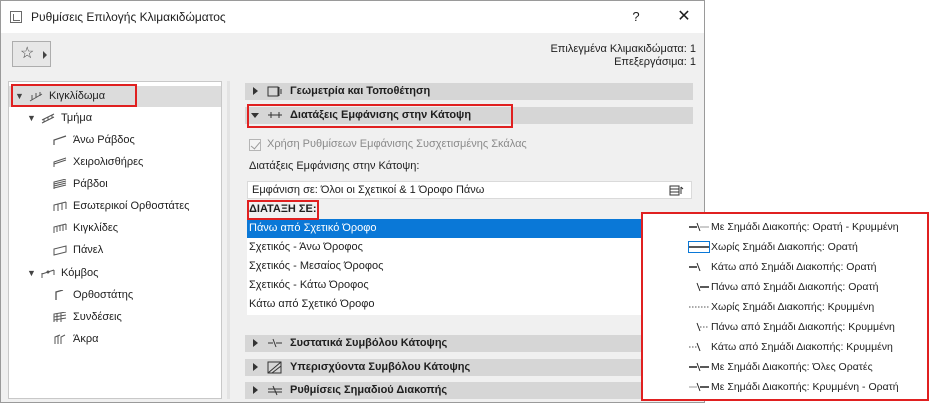  I want to click on panel-title-overhead: Υπερισχύοντα Συμβόλου Κάτοψης, so click(380, 367).